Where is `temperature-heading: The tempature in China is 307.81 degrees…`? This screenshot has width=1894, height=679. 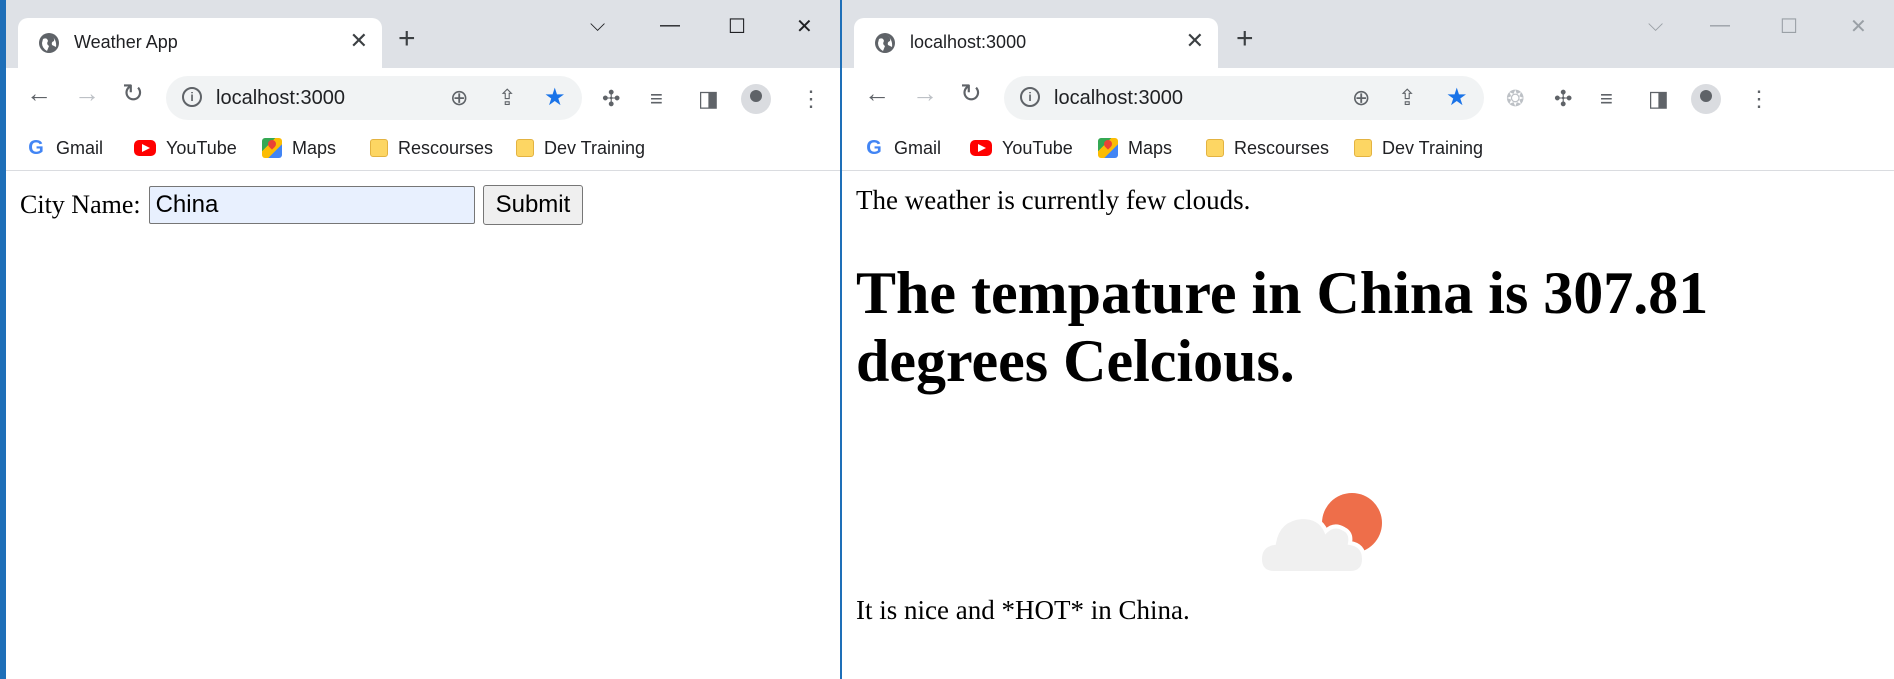 temperature-heading: The tempature in China is 307.81 degrees… is located at coordinates (1282, 327).